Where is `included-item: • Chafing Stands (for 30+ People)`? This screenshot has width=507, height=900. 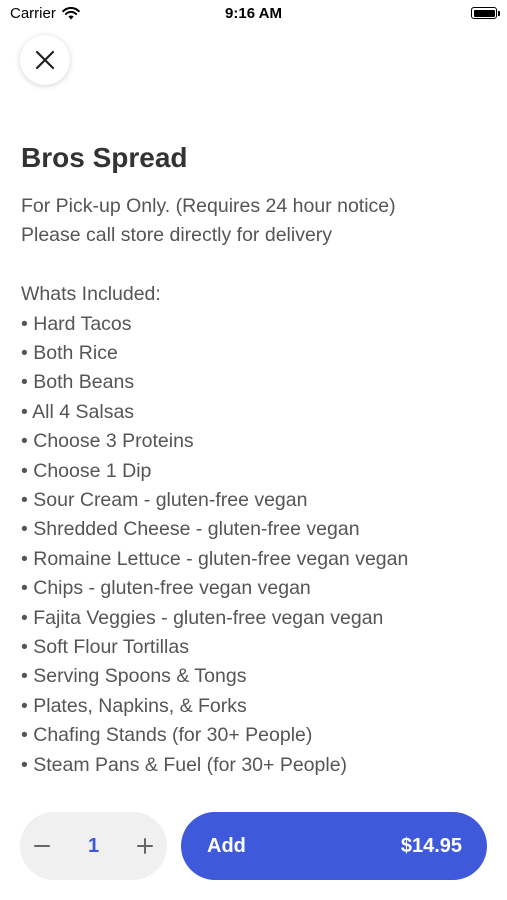
included-item: • Chafing Stands (for 30+ People) is located at coordinates (256, 735).